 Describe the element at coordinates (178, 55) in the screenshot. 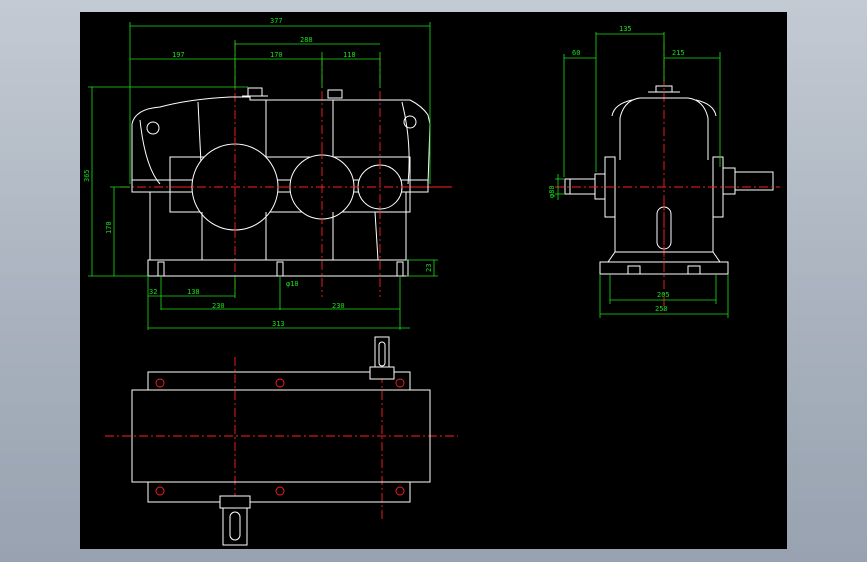

I see `dim-left-offset: 197` at that location.